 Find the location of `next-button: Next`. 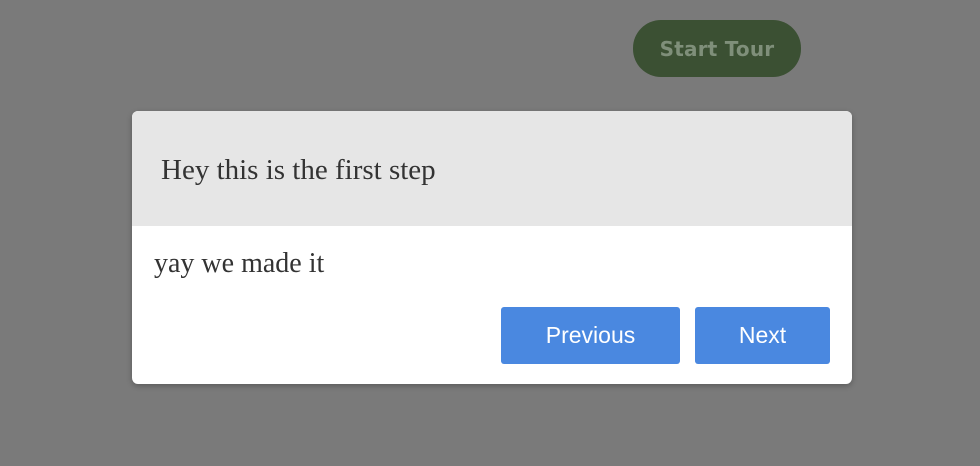

next-button: Next is located at coordinates (762, 335).